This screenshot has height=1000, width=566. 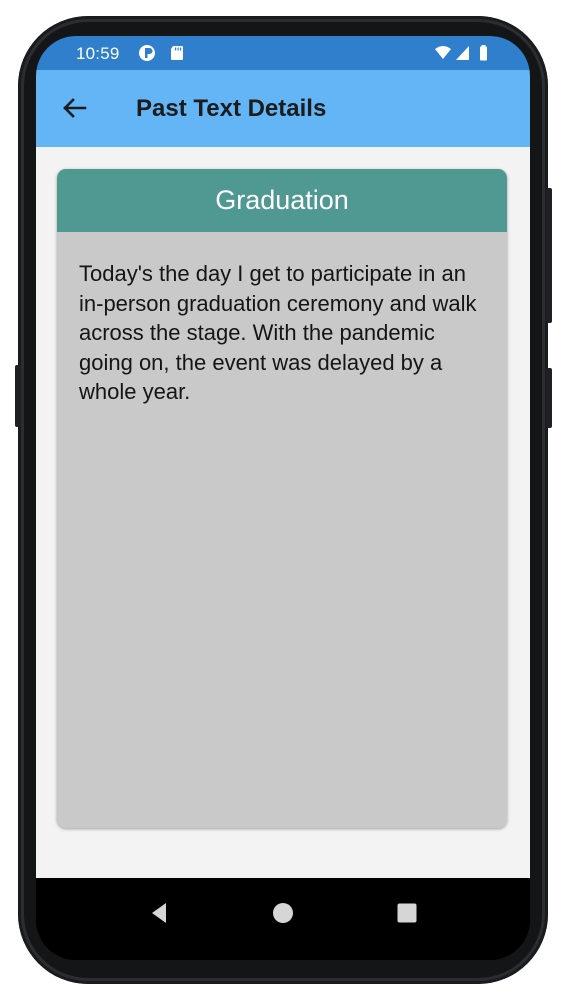 I want to click on data-saver-icon, so click(x=147, y=53).